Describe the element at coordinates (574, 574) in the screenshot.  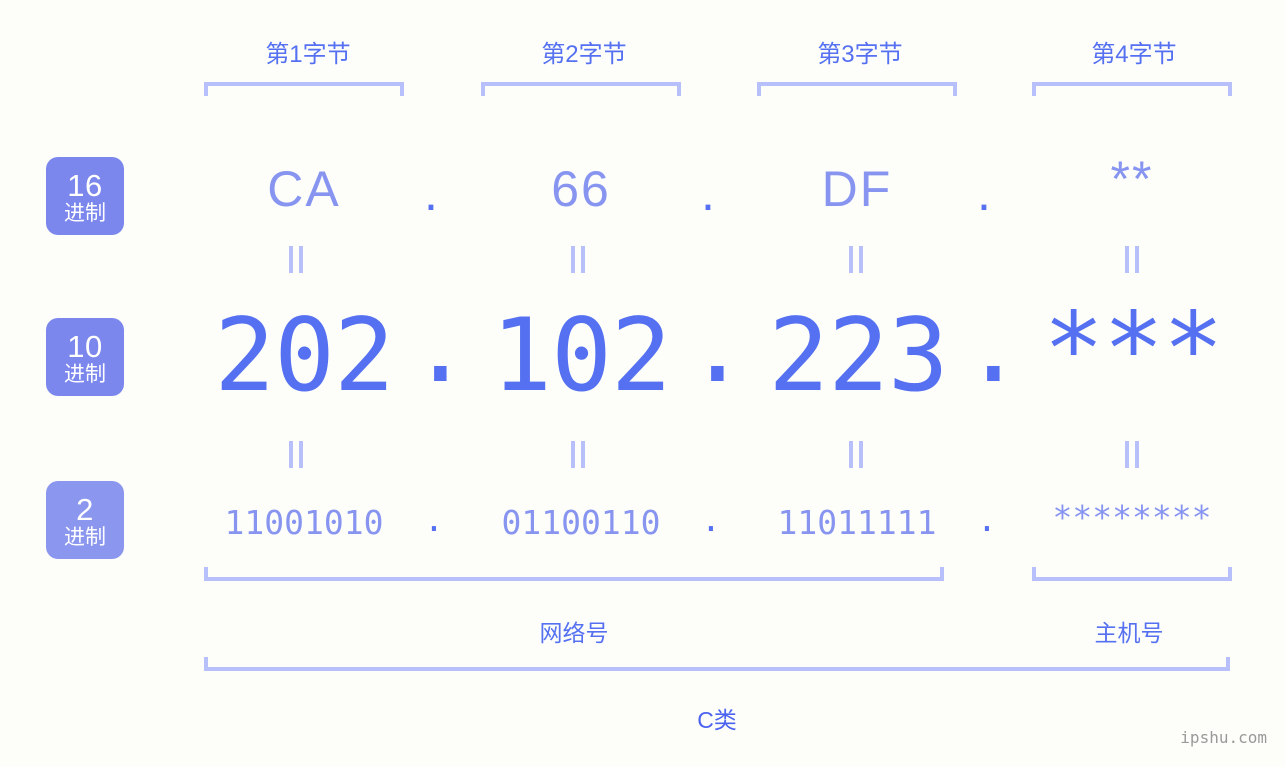
I see `network-bracket` at that location.